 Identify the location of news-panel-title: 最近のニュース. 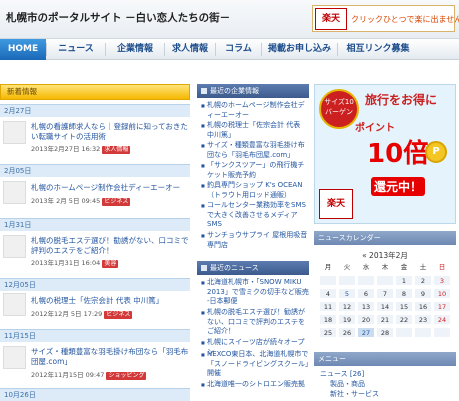
(234, 268).